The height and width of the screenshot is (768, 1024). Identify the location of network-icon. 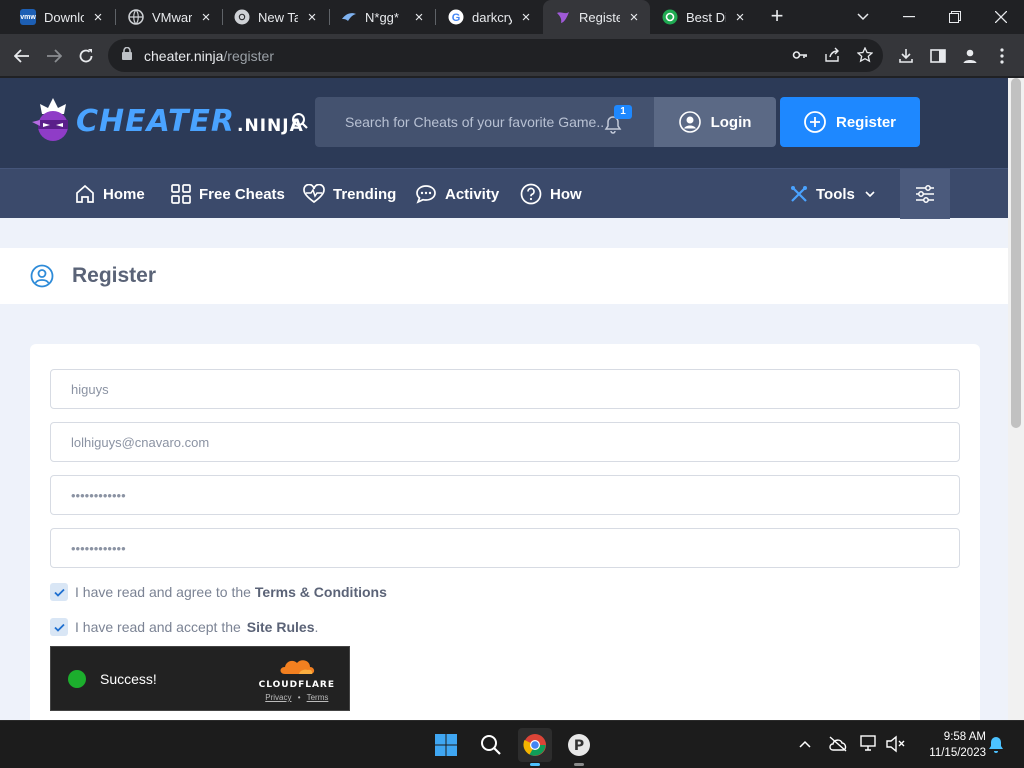
(870, 746).